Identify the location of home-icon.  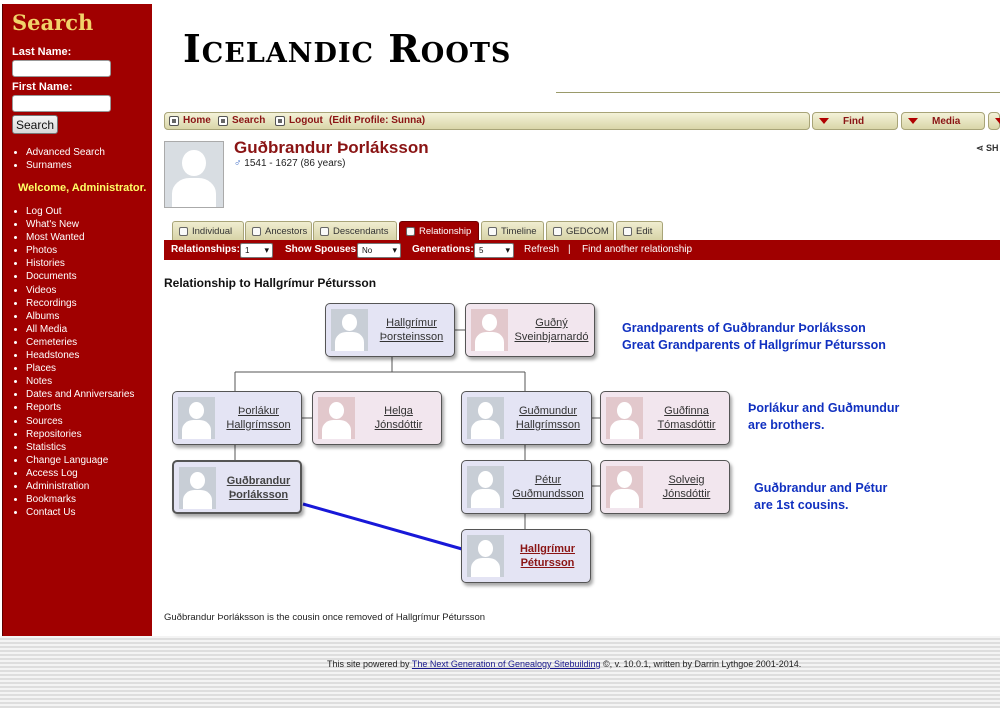
(174, 120).